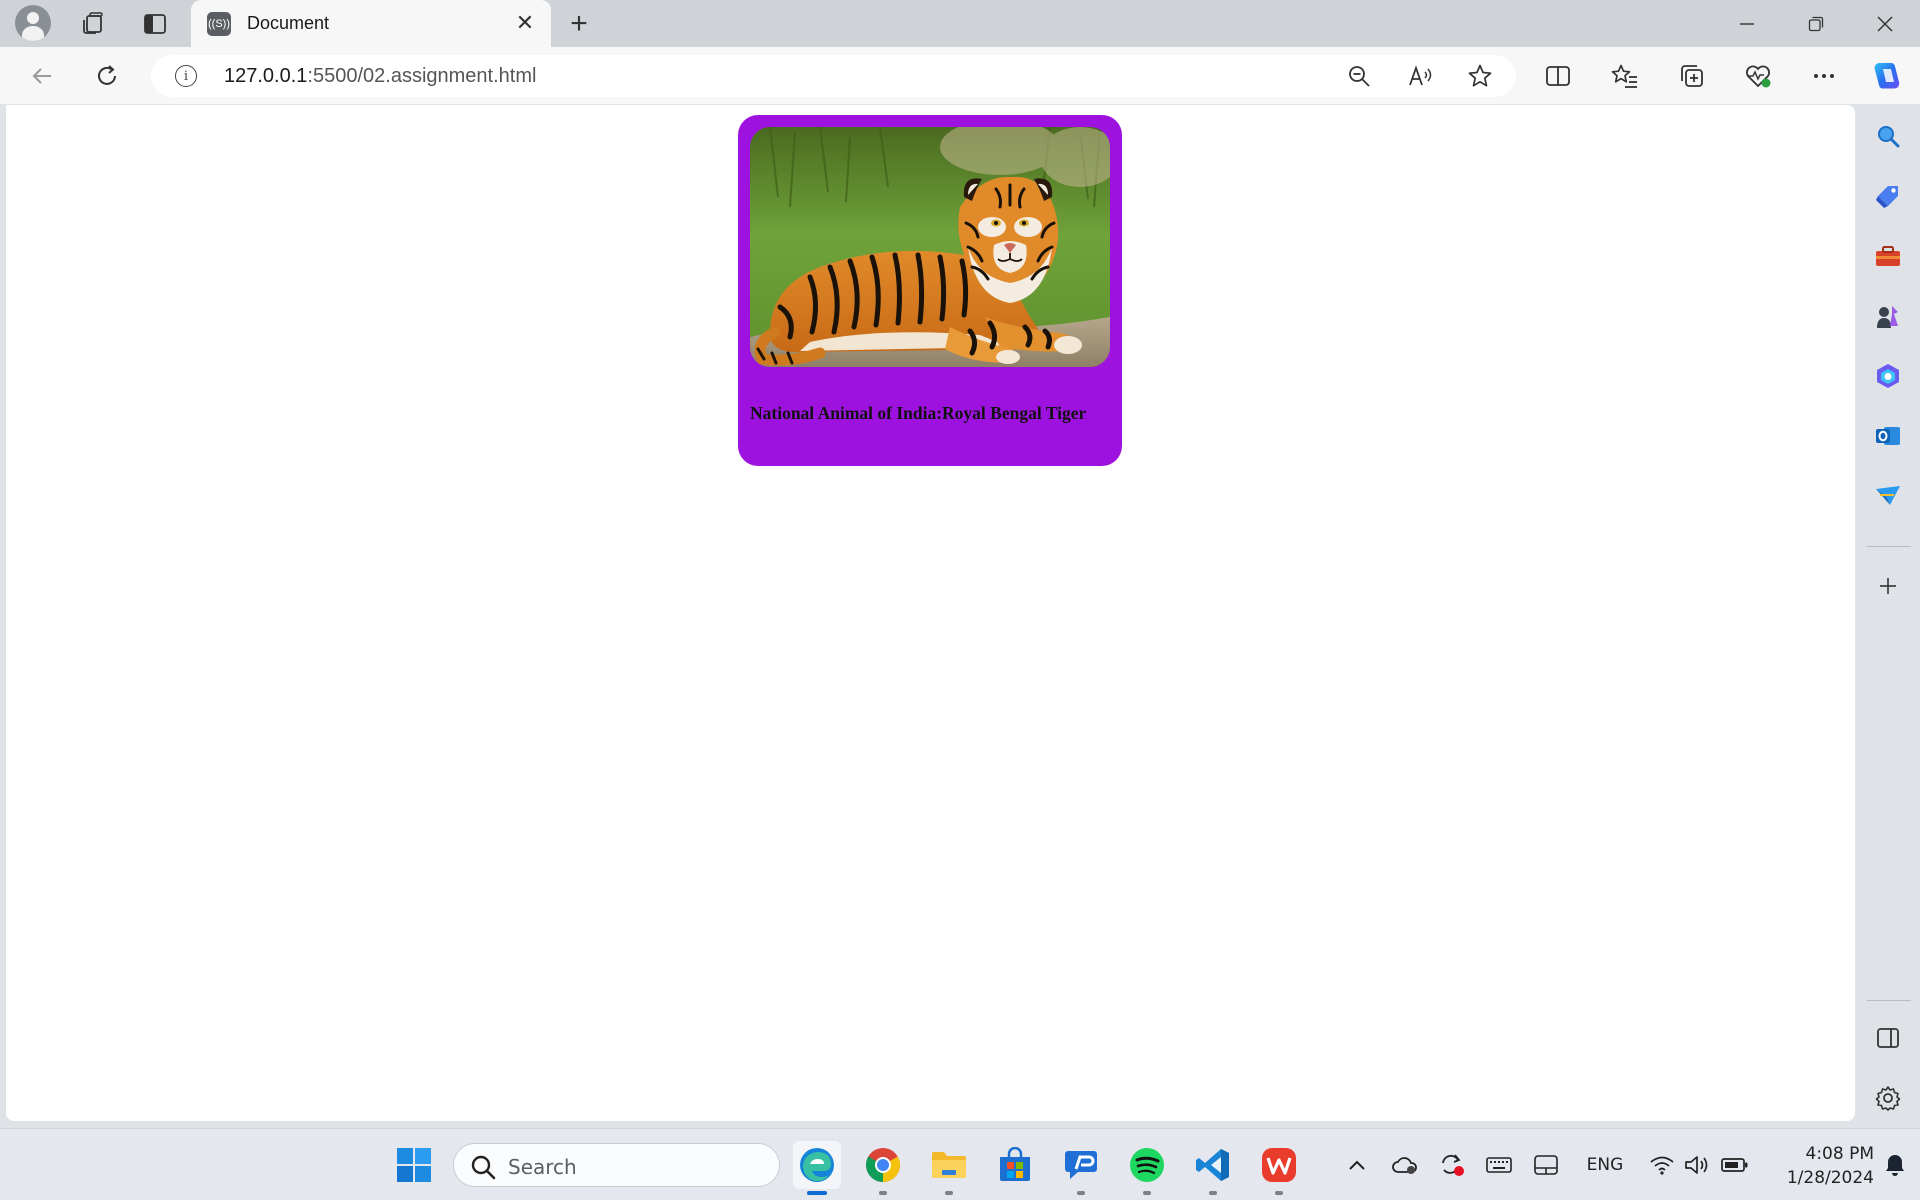  Describe the element at coordinates (1895, 1165) in the screenshot. I see `notifications-bell-icon` at that location.